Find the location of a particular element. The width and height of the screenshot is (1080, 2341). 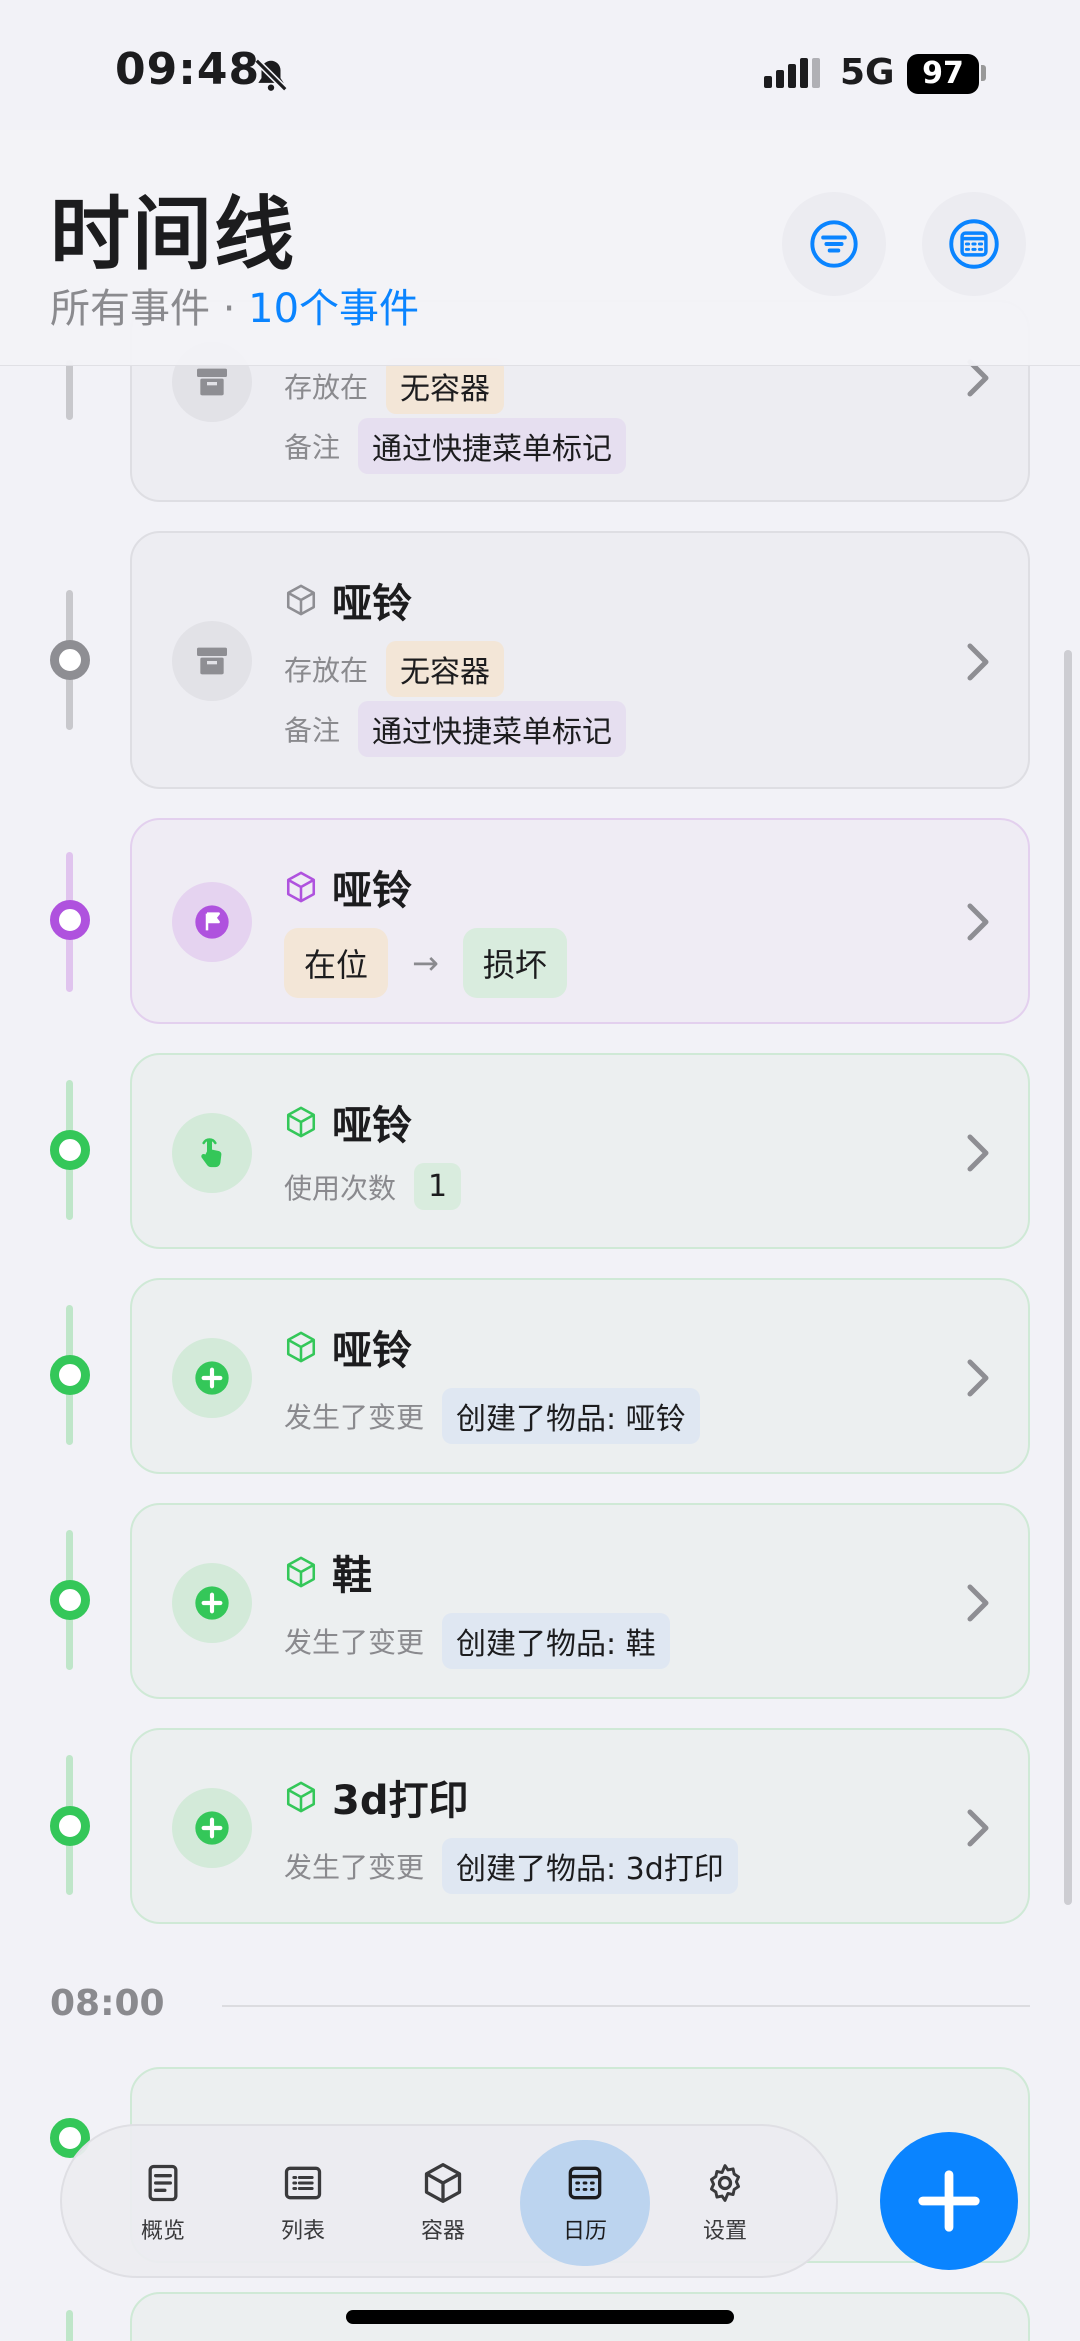

tab-label: 概览 is located at coordinates (162, 2231).